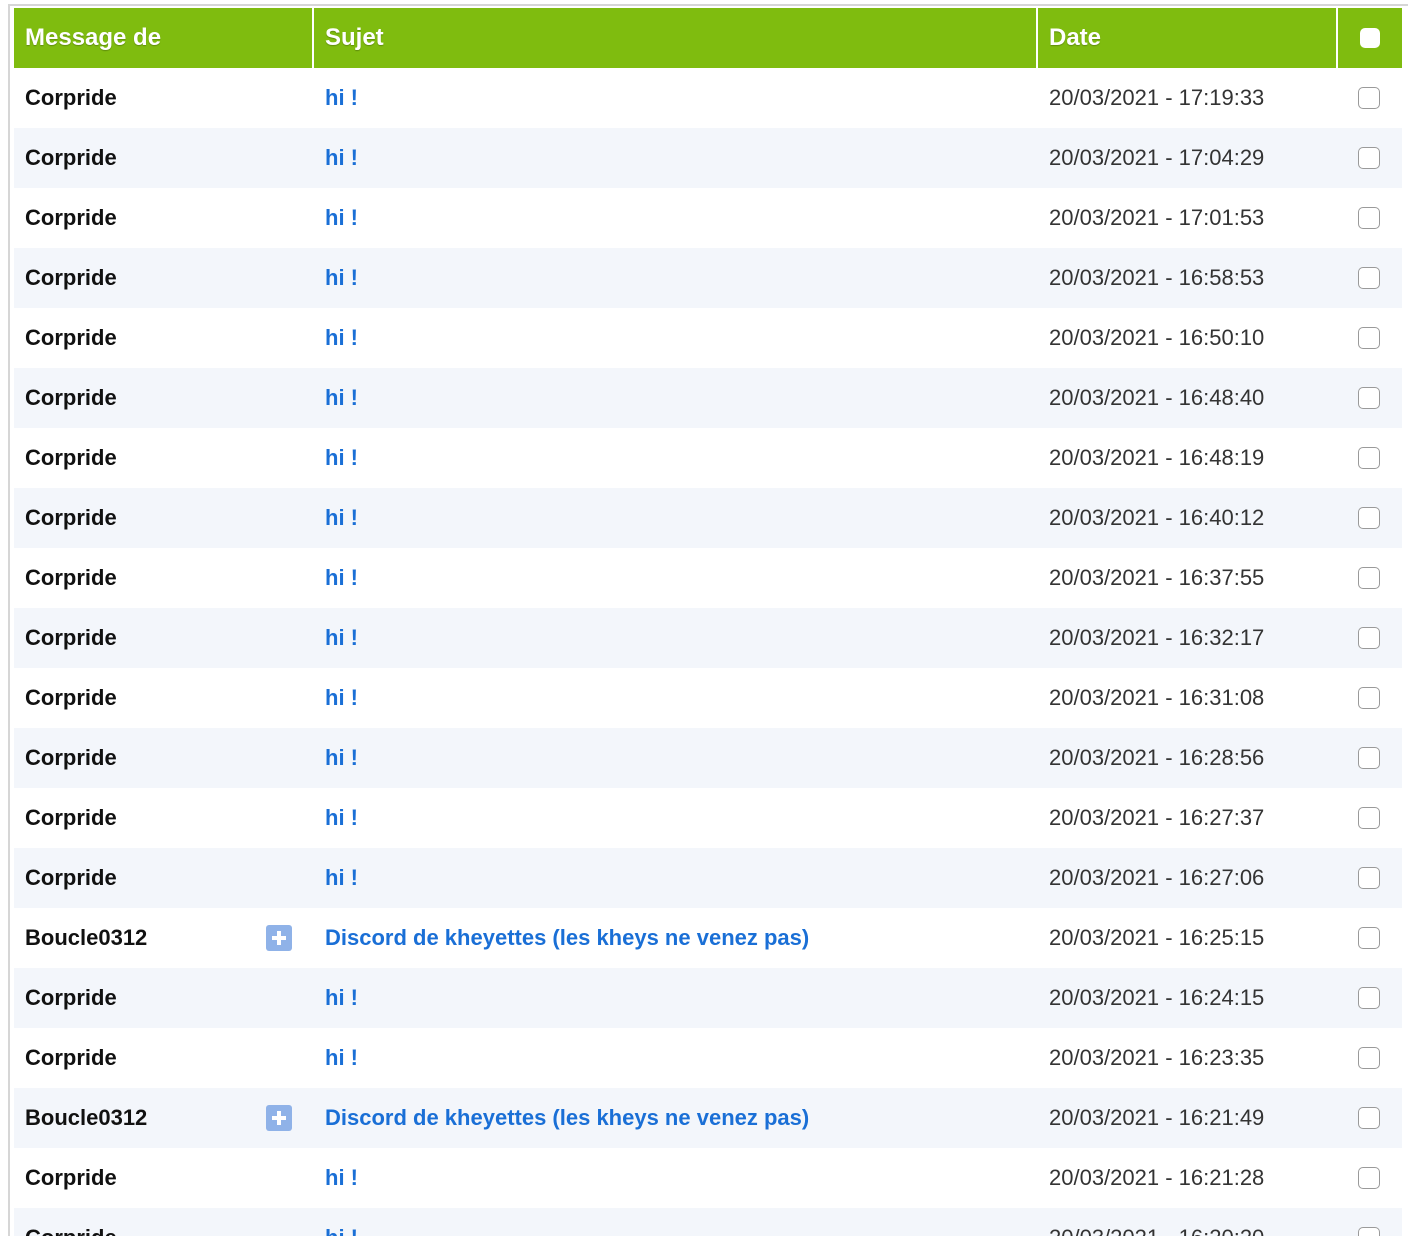 This screenshot has width=1408, height=1236. What do you see at coordinates (1157, 1177) in the screenshot?
I see `message-date: 20/03/2021 - 16:21:28` at bounding box center [1157, 1177].